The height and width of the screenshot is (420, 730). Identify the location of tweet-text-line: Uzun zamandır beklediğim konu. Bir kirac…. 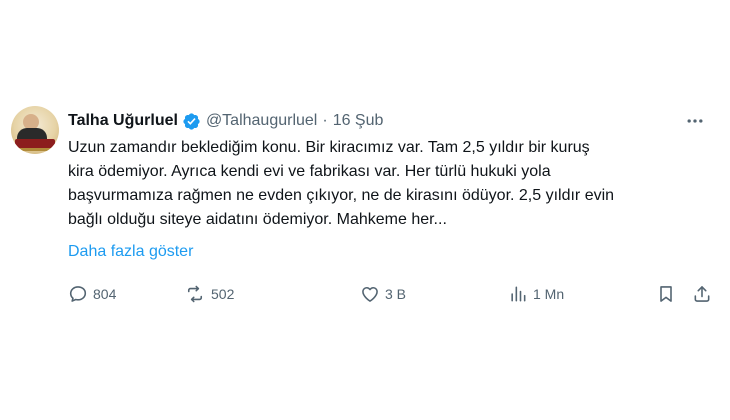
(329, 147).